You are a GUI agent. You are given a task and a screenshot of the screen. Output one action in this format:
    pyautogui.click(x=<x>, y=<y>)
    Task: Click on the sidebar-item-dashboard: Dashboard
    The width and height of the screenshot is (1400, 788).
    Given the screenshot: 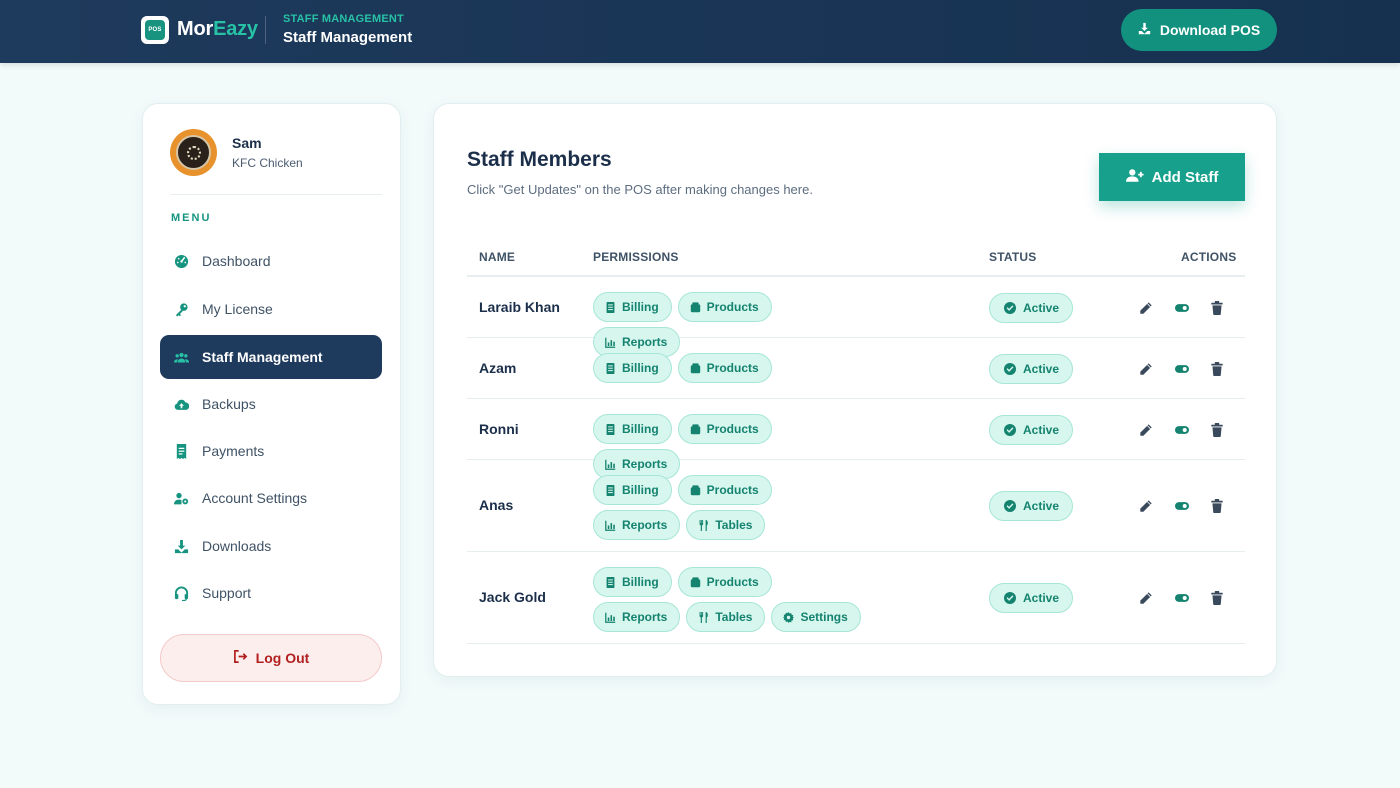 What is the action you would take?
    pyautogui.click(x=271, y=261)
    